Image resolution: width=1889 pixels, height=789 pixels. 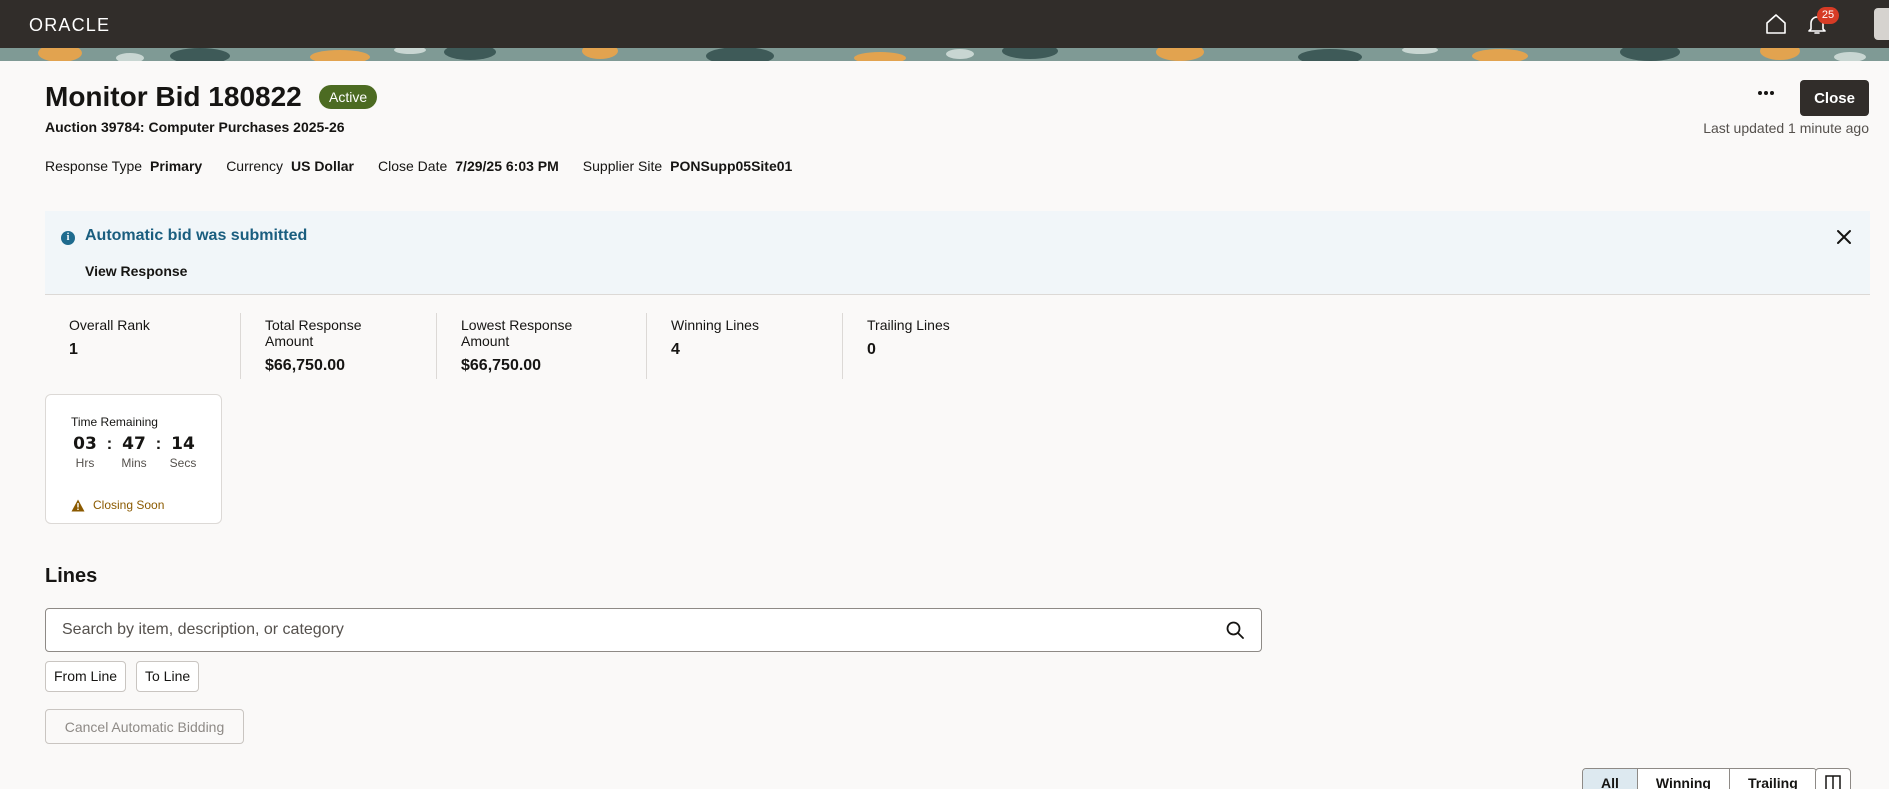 What do you see at coordinates (183, 452) in the screenshot?
I see `countdown-seconds: 14 Secs` at bounding box center [183, 452].